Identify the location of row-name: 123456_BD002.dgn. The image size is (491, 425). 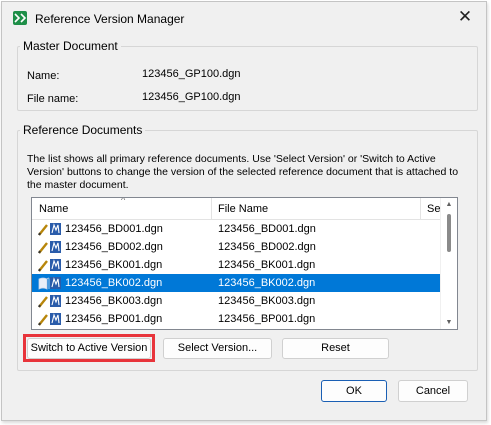
(114, 247).